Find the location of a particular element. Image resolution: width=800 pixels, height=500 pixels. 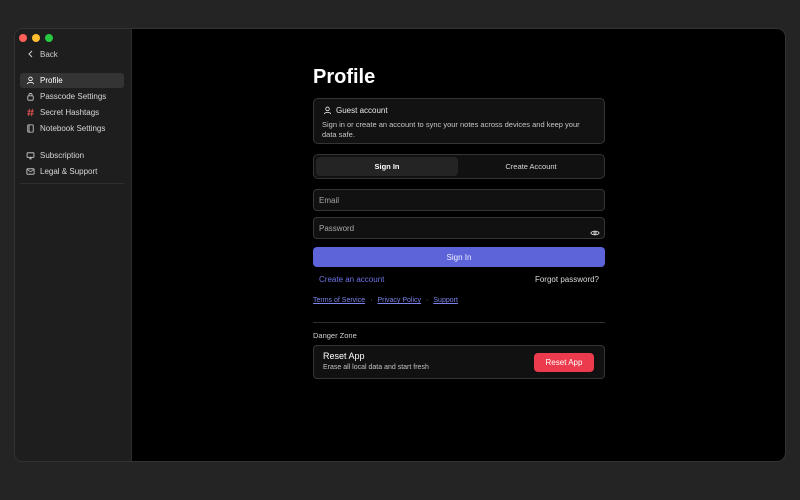

support-link: Support is located at coordinates (445, 300).